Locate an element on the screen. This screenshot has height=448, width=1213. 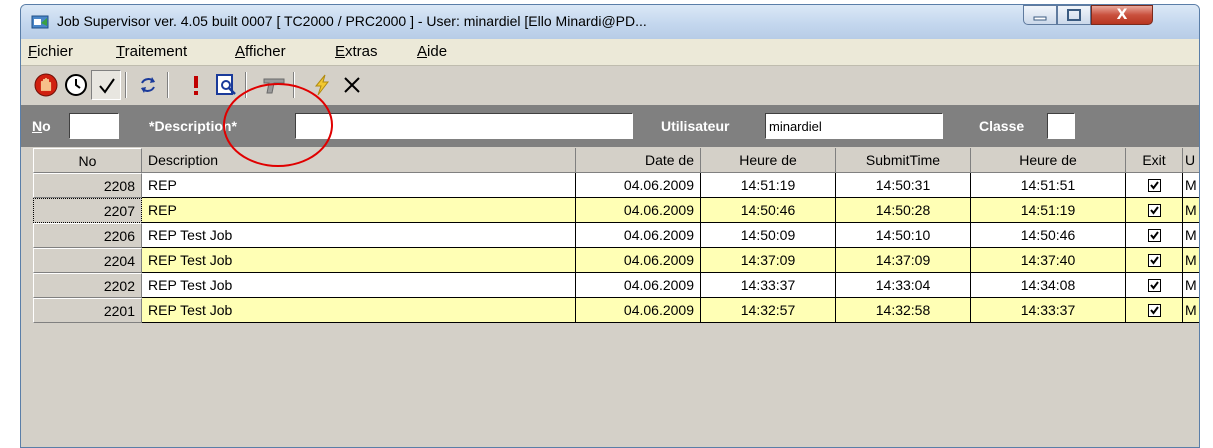
scheduler-button is located at coordinates (76, 85).